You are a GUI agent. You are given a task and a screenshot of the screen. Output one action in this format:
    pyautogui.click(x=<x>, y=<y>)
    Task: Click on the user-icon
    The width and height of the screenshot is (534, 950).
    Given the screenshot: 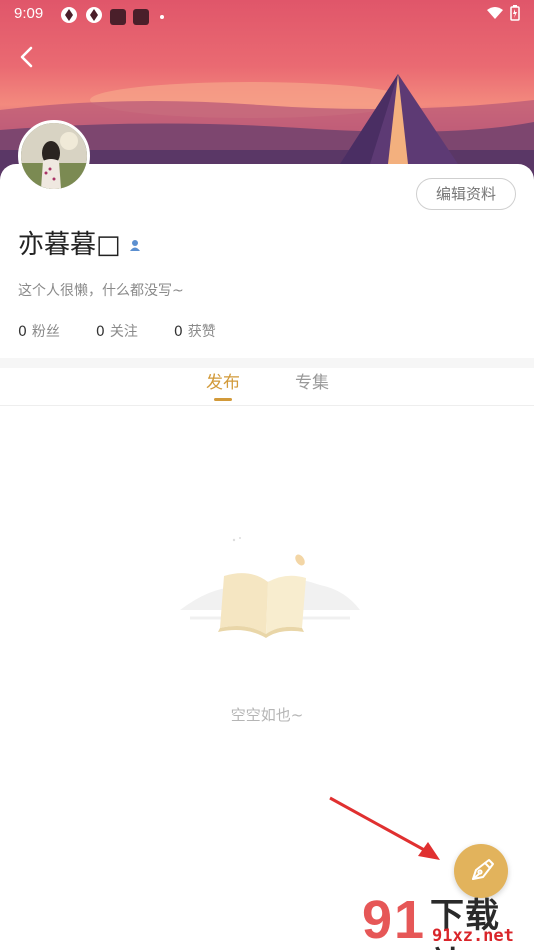 What is the action you would take?
    pyautogui.click(x=135, y=243)
    